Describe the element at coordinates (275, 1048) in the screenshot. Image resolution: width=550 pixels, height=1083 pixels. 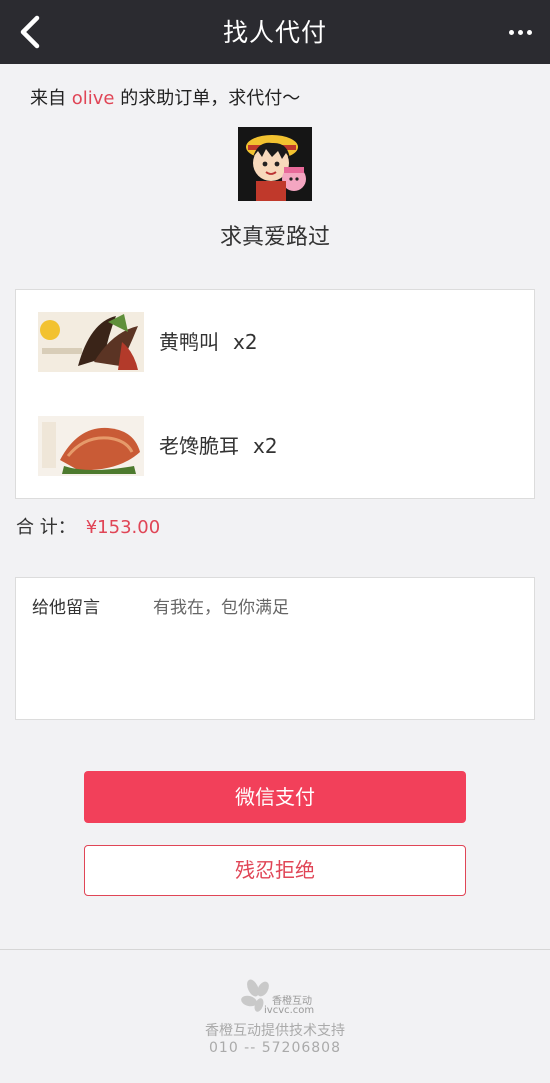
I see `support-phone: 010 -- 57206808` at that location.